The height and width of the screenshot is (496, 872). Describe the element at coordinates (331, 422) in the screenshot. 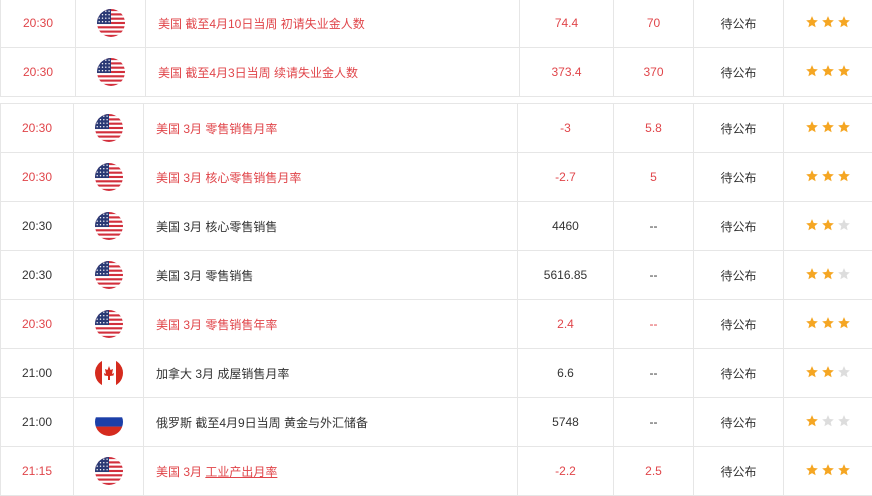

I see `event-name: 俄罗斯 截至4月9日当周 黄金与外汇储备` at that location.